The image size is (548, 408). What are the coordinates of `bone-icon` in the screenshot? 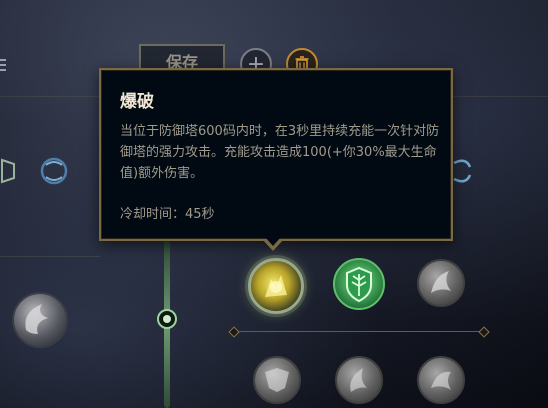 It's located at (441, 380).